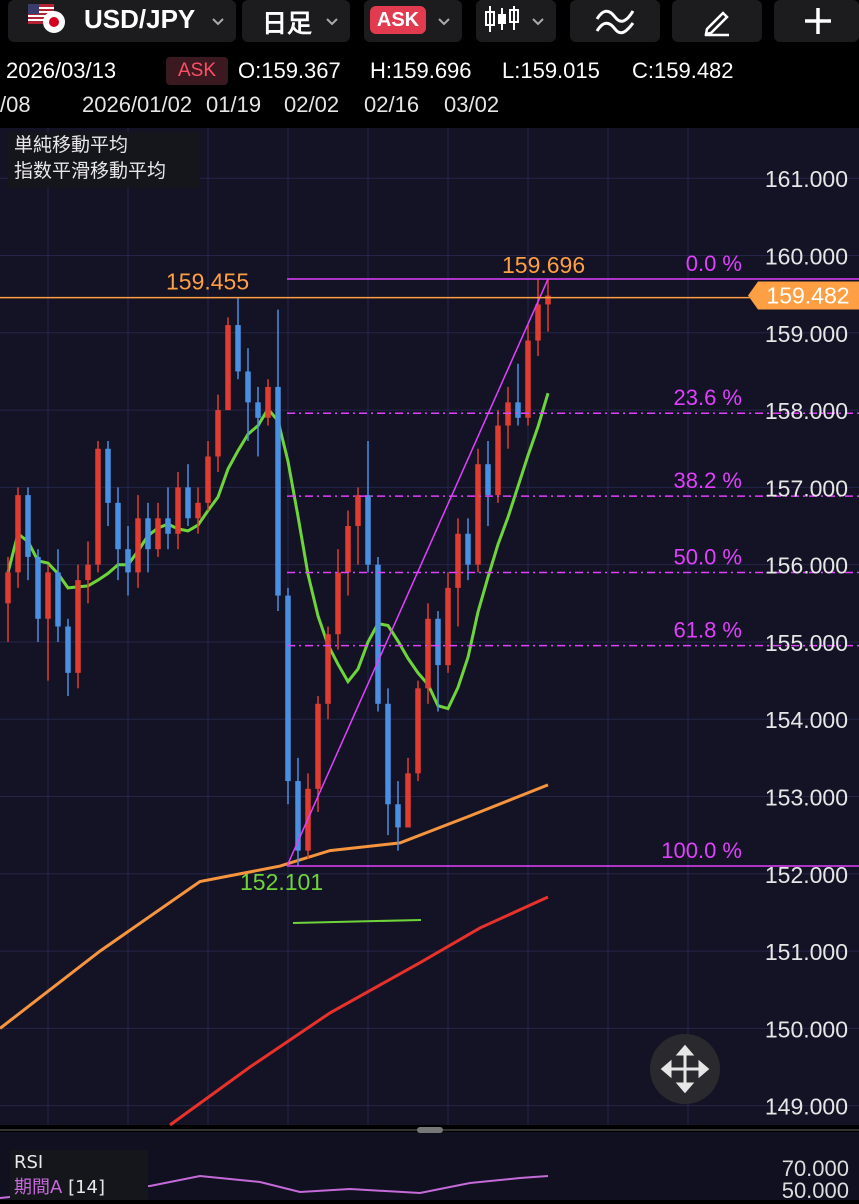 The height and width of the screenshot is (1204, 859). I want to click on rsi-period-row: 期間A [14], so click(81, 1187).